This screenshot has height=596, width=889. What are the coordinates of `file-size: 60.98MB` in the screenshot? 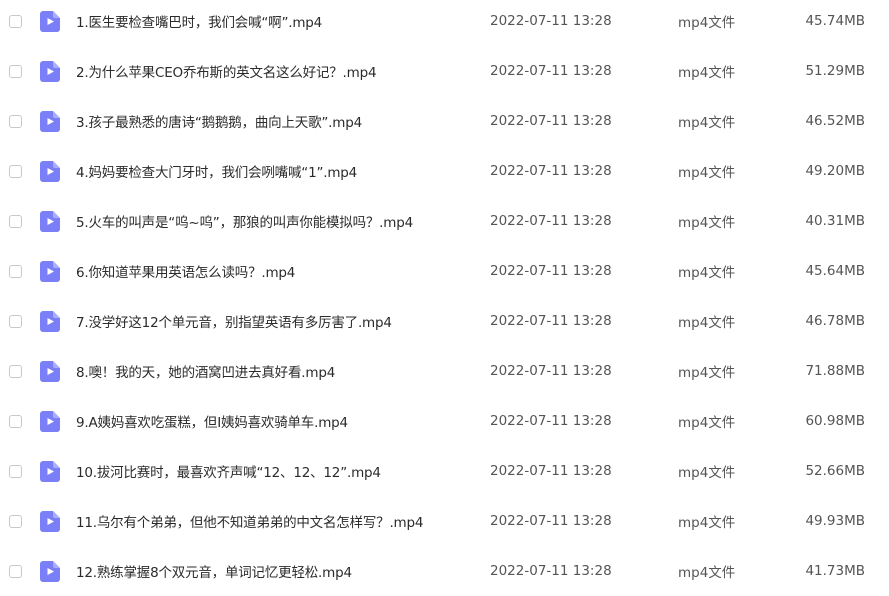 It's located at (835, 421).